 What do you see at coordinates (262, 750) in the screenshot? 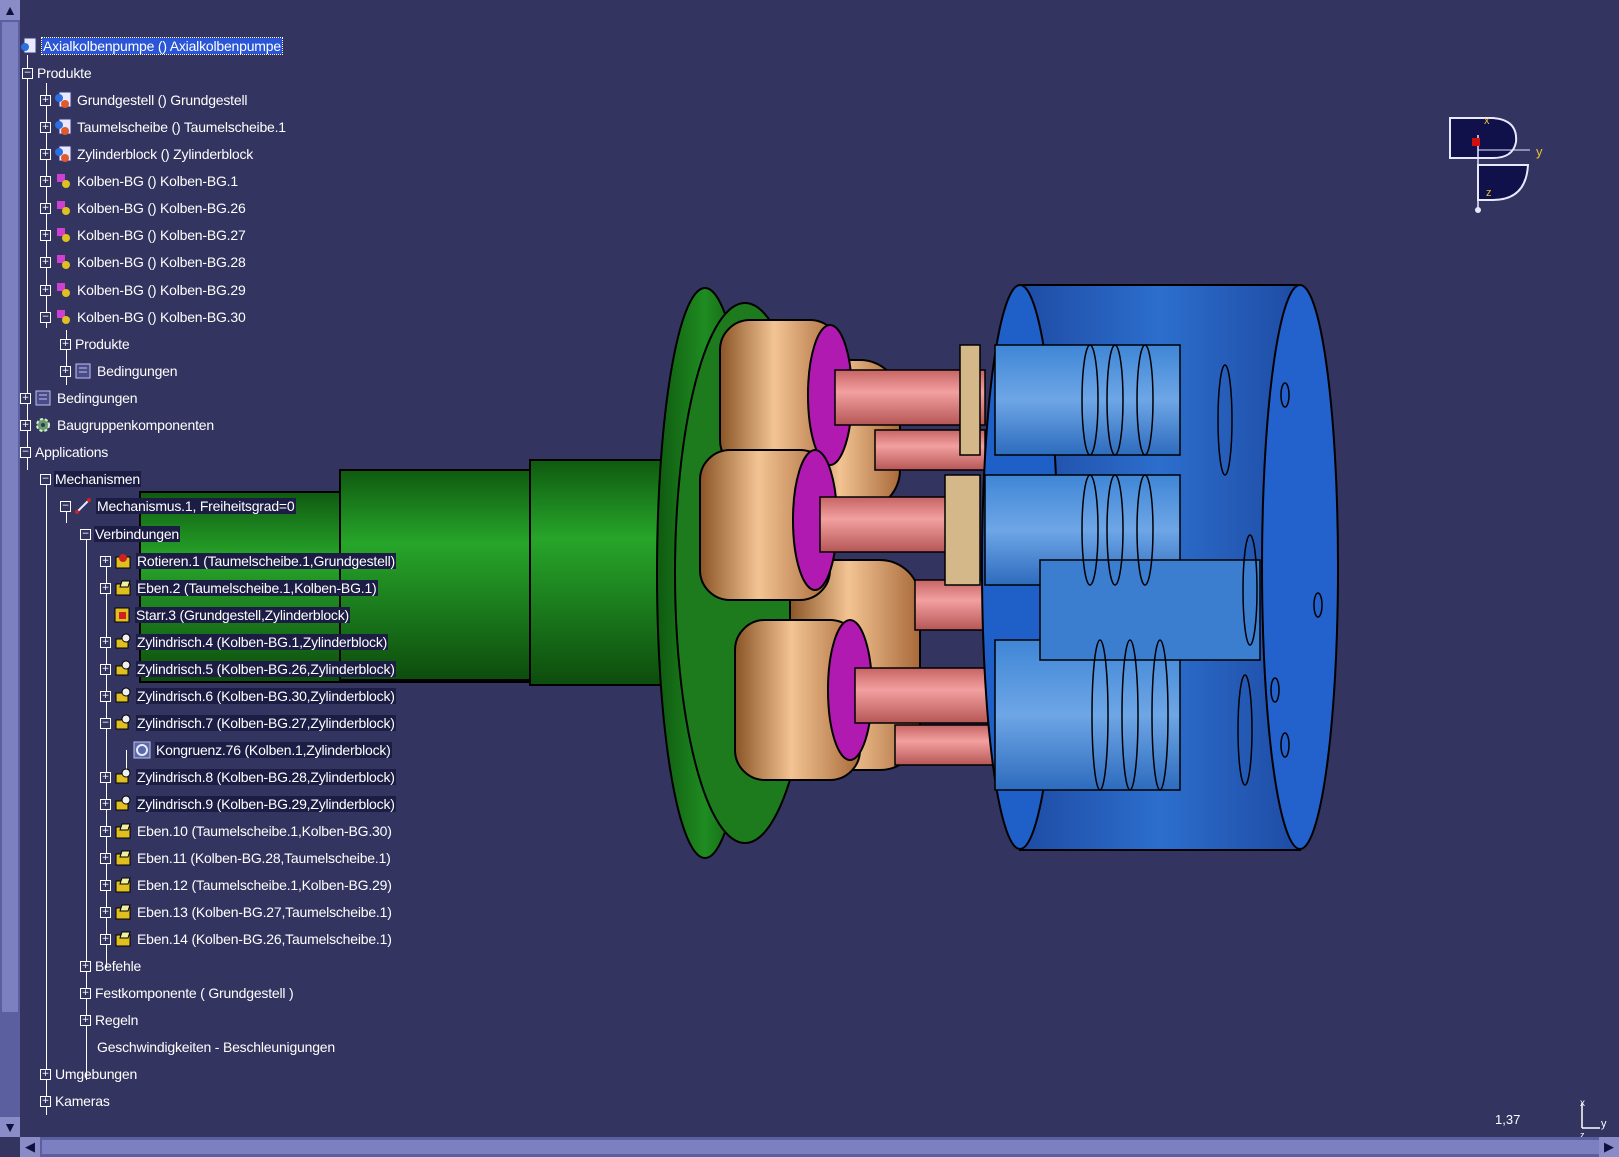
I see `tree-item-kongruenz-76: Kongruenz.76 (Kolben.1,Zylinderblock)` at bounding box center [262, 750].